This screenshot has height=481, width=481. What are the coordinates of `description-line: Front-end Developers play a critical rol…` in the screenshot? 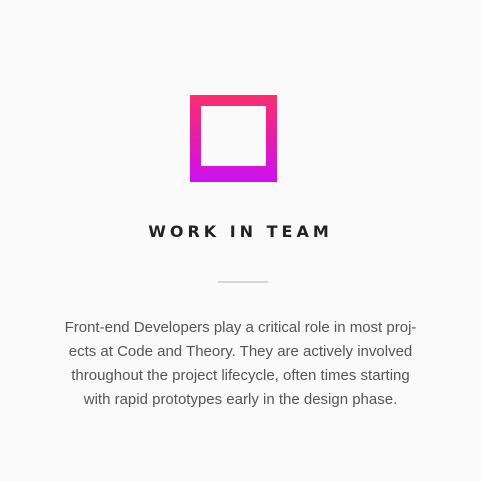 It's located at (240, 327).